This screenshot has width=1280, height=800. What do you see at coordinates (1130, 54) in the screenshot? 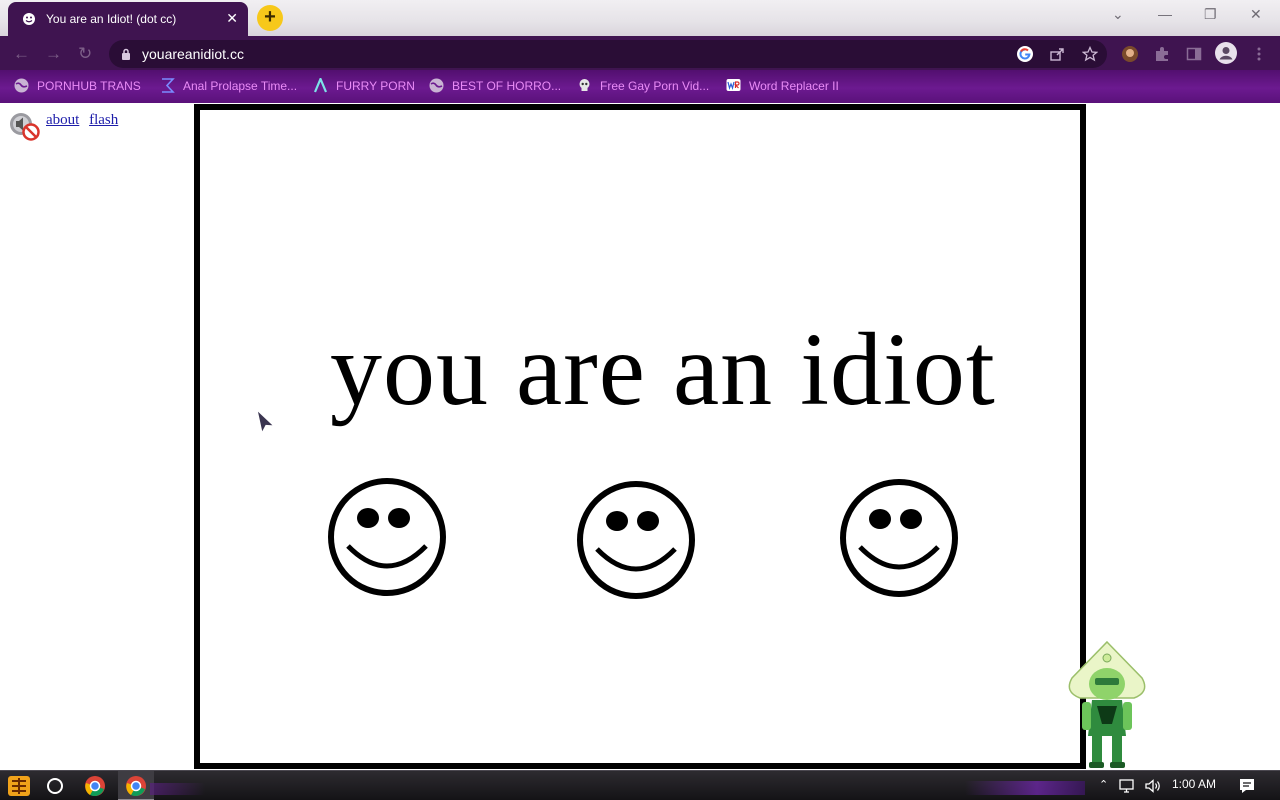
I see `extension-avatar-icon` at bounding box center [1130, 54].